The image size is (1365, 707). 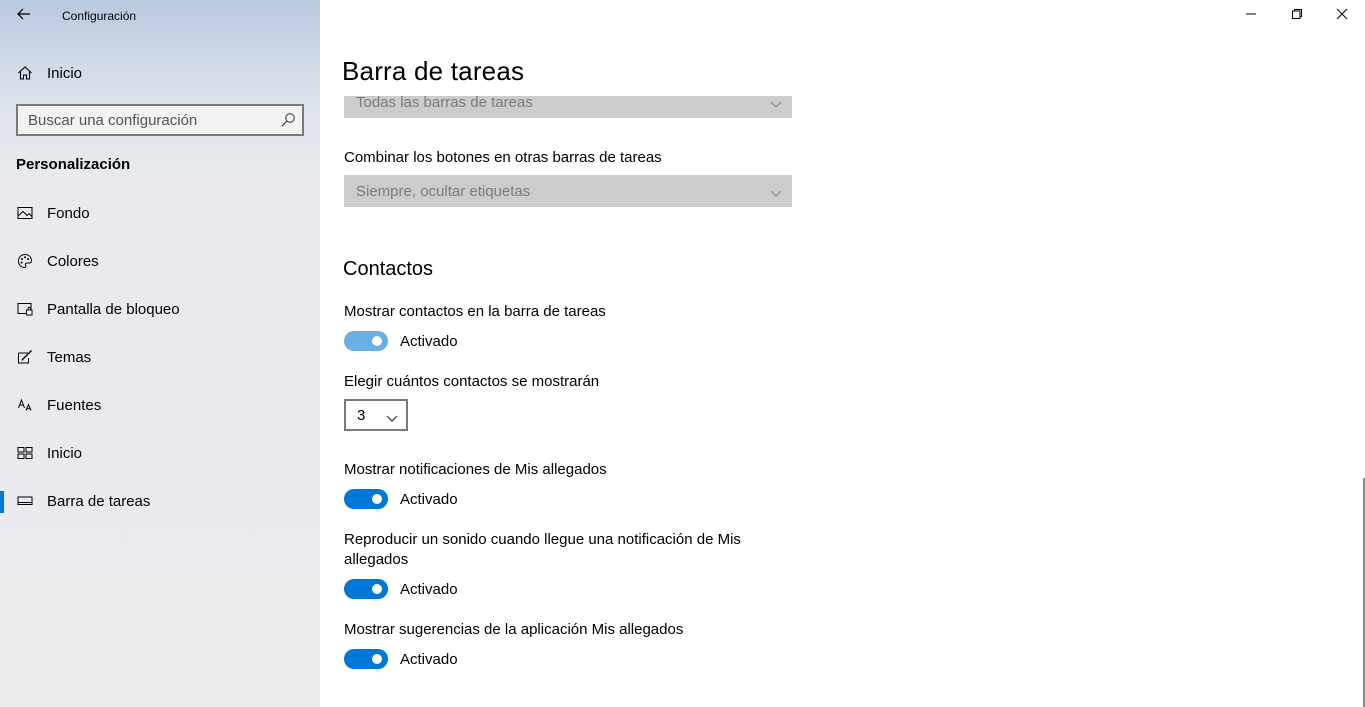 I want to click on sidebar-item-pantalla-de-bloqueo: Pantalla de bloqueo, so click(x=160, y=309).